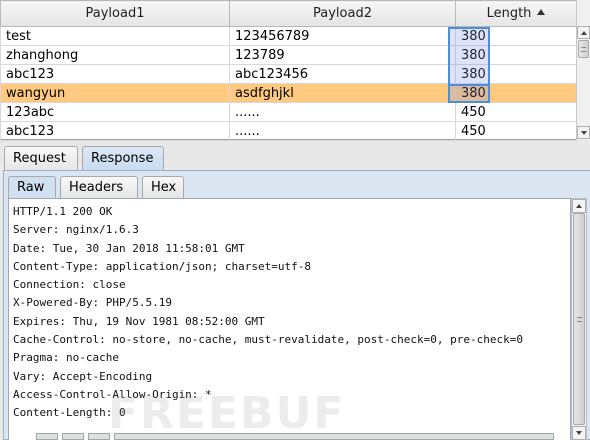 This screenshot has height=440, width=590. What do you see at coordinates (112, 394) in the screenshot?
I see `response-line: Access-Control-Allow-Origin: *` at bounding box center [112, 394].